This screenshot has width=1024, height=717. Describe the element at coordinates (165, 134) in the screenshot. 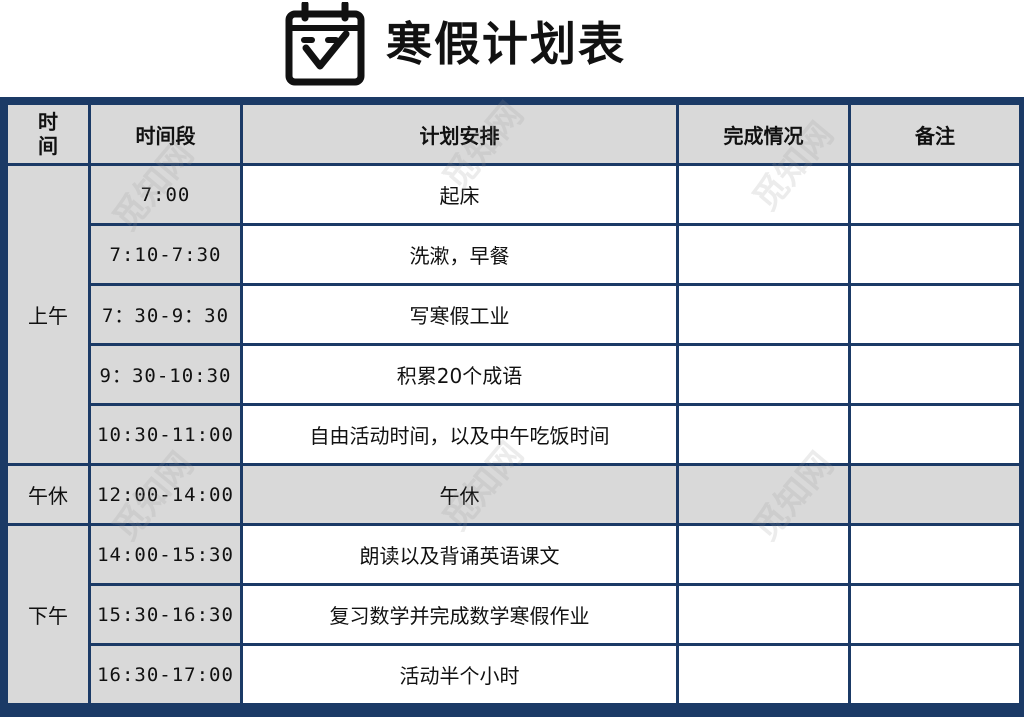

I see `header-time-slot: 时间段` at that location.